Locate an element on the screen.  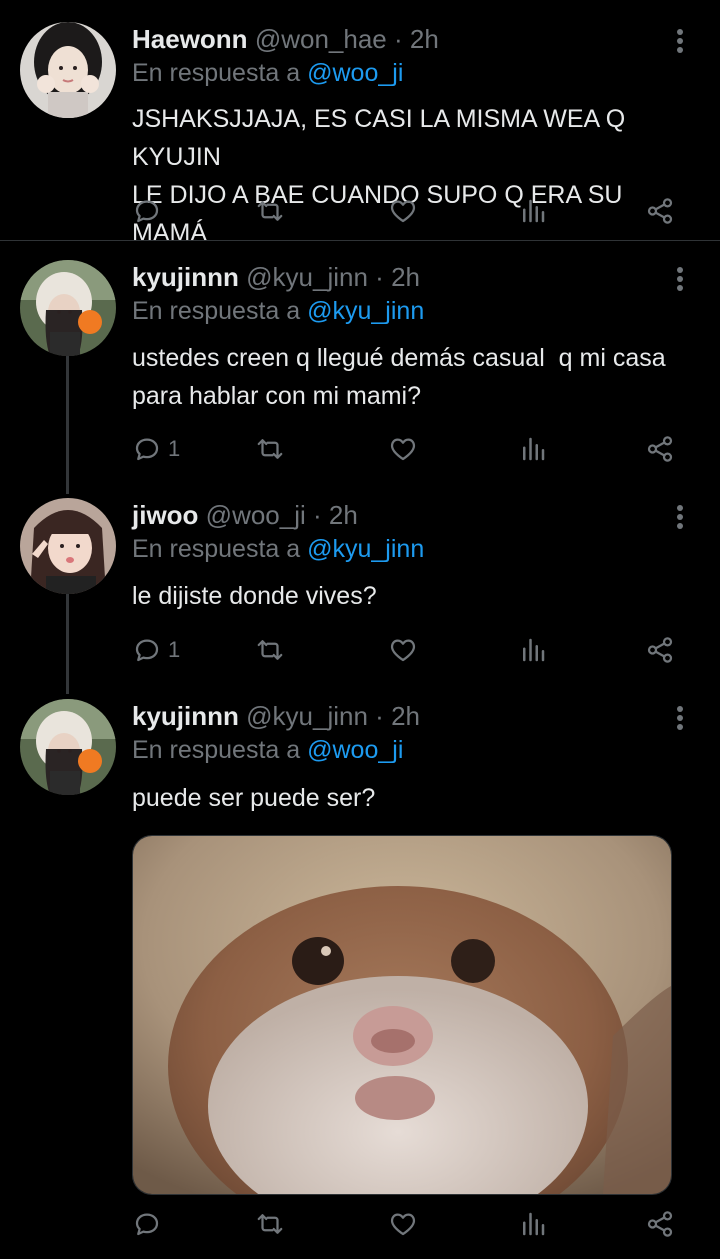
tweet-header: Haewonn @won_hae · 2h is located at coordinates (285, 39).